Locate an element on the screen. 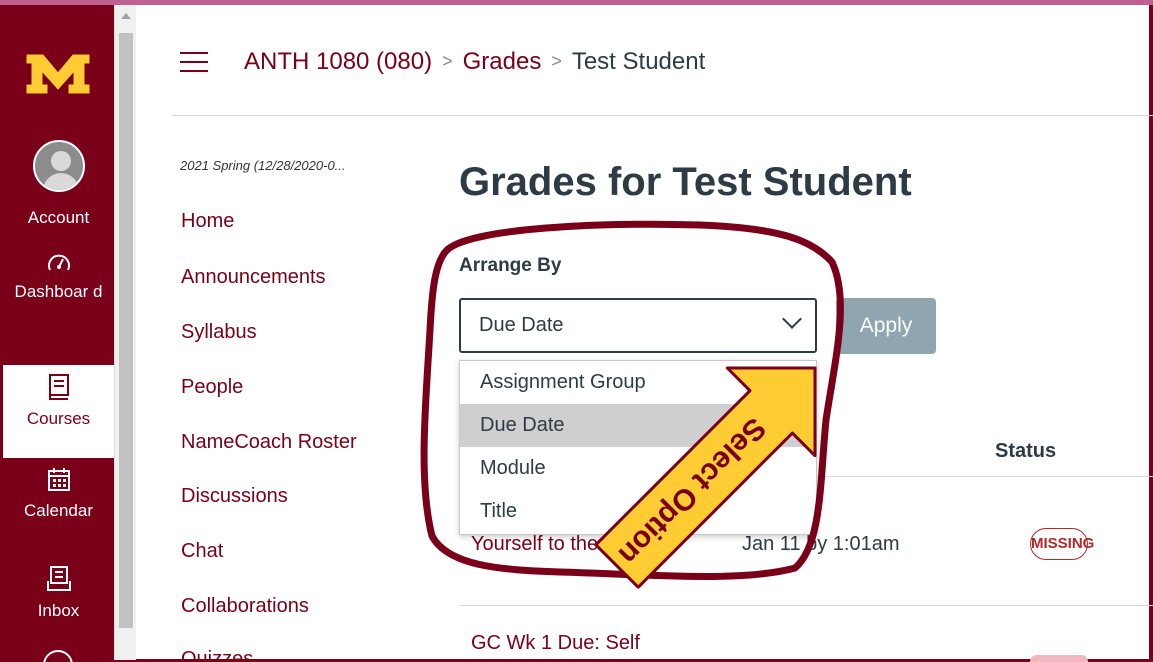 The height and width of the screenshot is (662, 1153). dashboard-gauge-icon is located at coordinates (58, 262).